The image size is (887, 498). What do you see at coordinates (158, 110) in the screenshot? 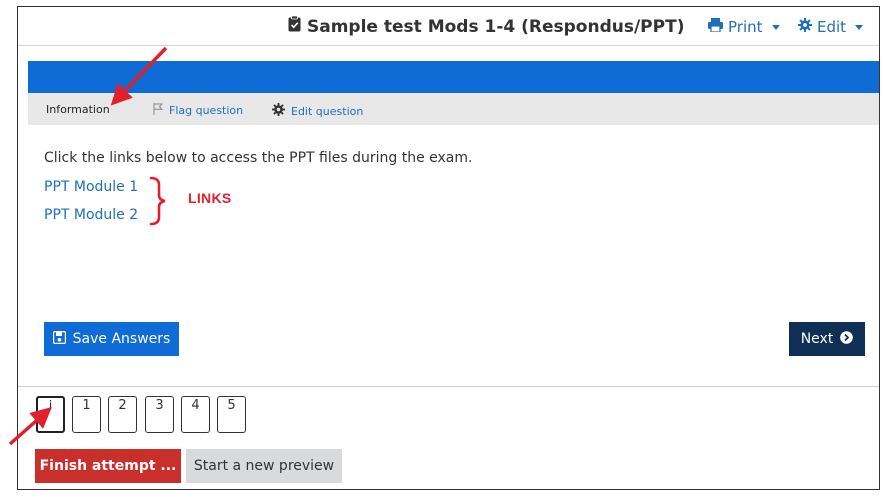
I see `flag-icon` at bounding box center [158, 110].